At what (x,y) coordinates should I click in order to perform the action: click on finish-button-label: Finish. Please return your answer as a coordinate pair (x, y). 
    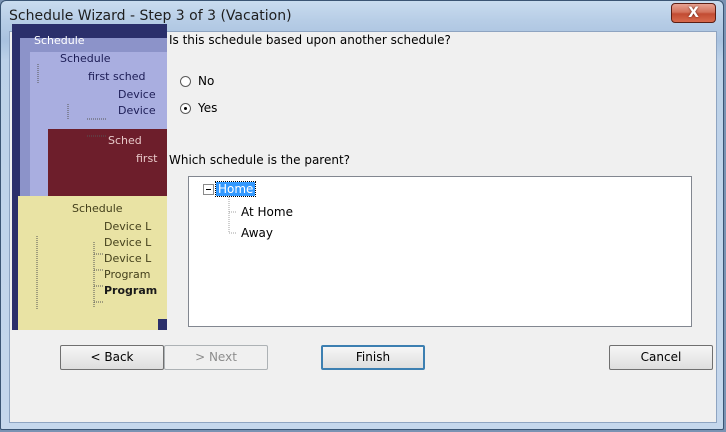
    Looking at the image, I should click on (373, 357).